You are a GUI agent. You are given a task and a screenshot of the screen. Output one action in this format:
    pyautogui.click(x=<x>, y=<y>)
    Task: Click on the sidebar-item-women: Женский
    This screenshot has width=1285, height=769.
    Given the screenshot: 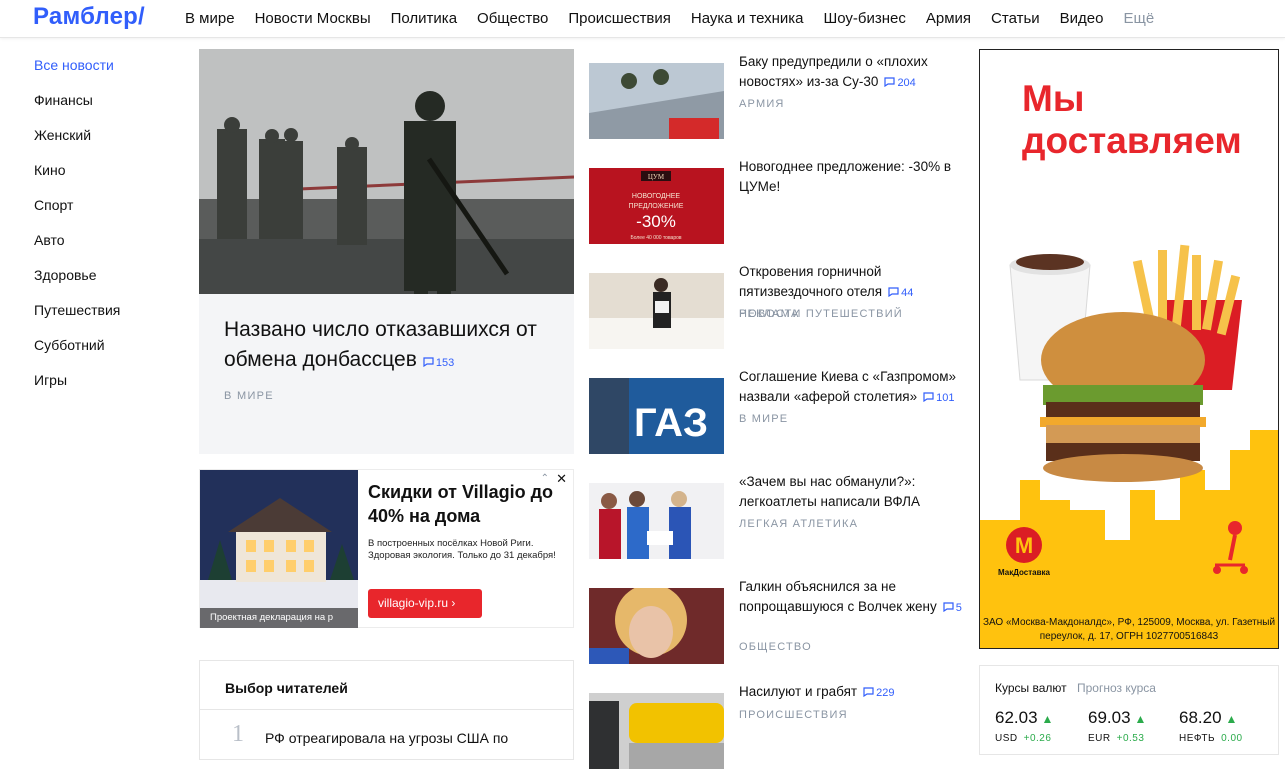 What is the action you would take?
    pyautogui.click(x=109, y=144)
    